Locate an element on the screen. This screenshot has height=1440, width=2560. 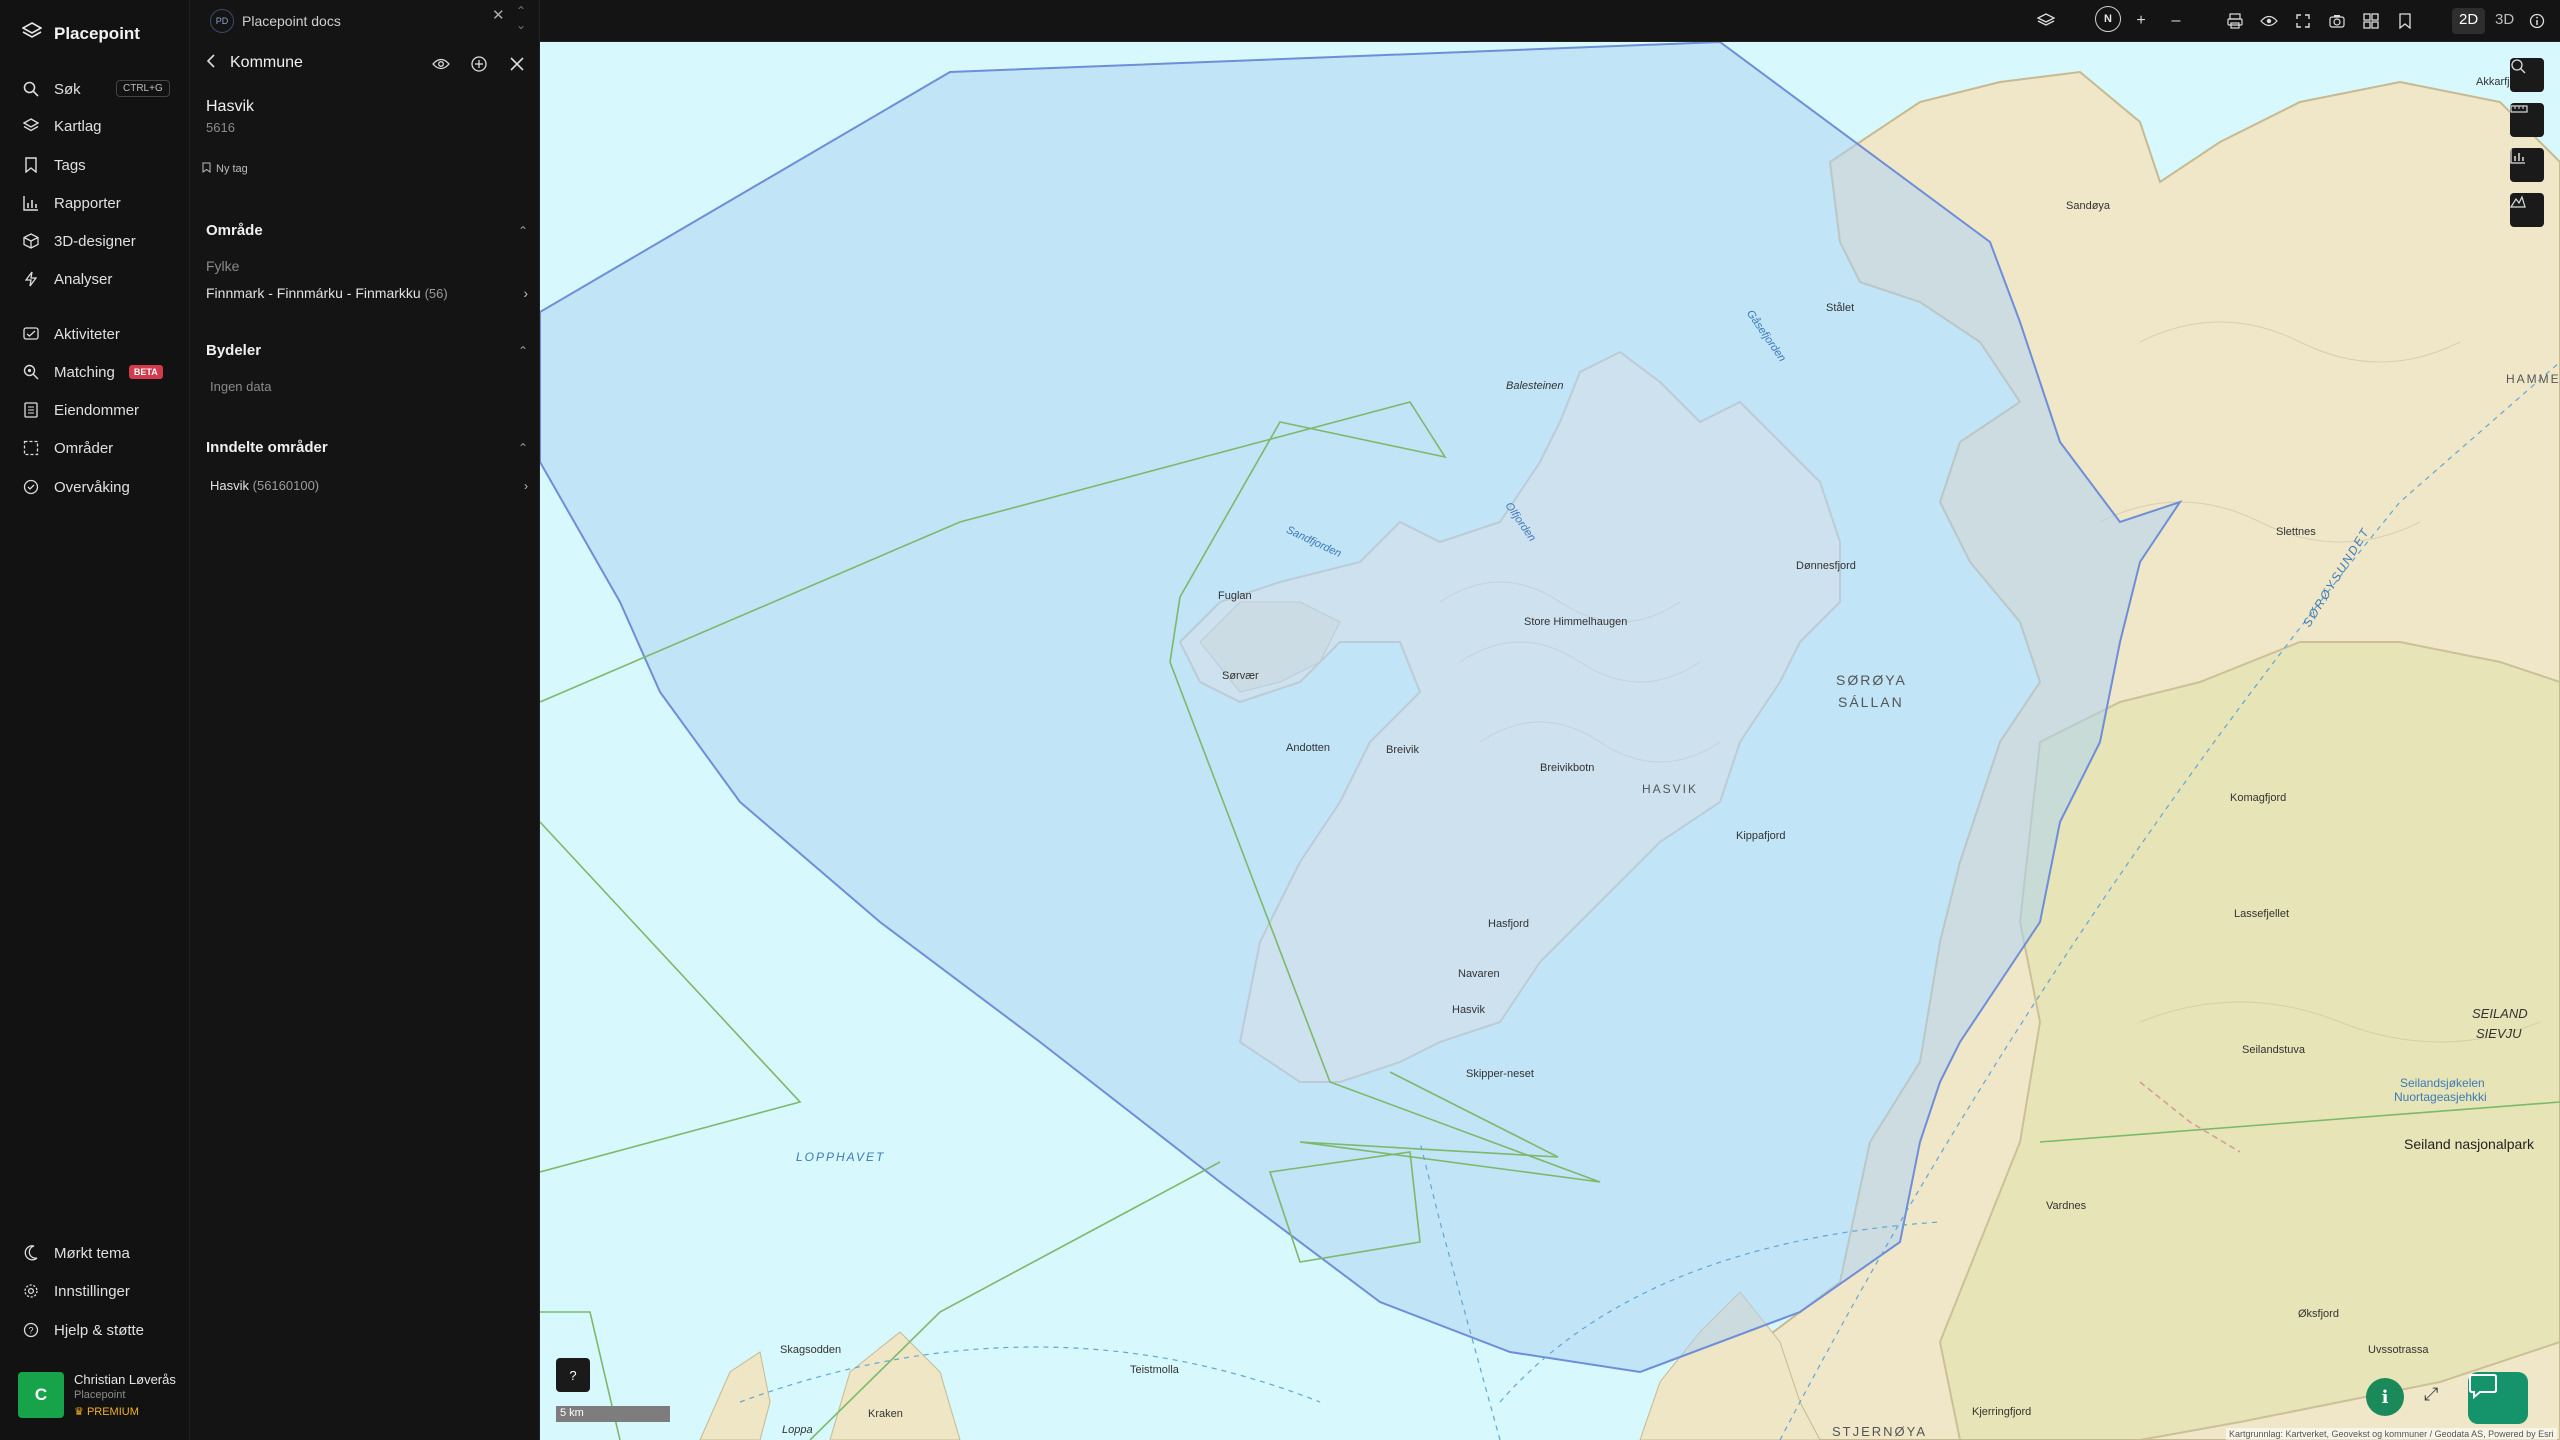
land-teistmolla is located at coordinates (895, 1385).